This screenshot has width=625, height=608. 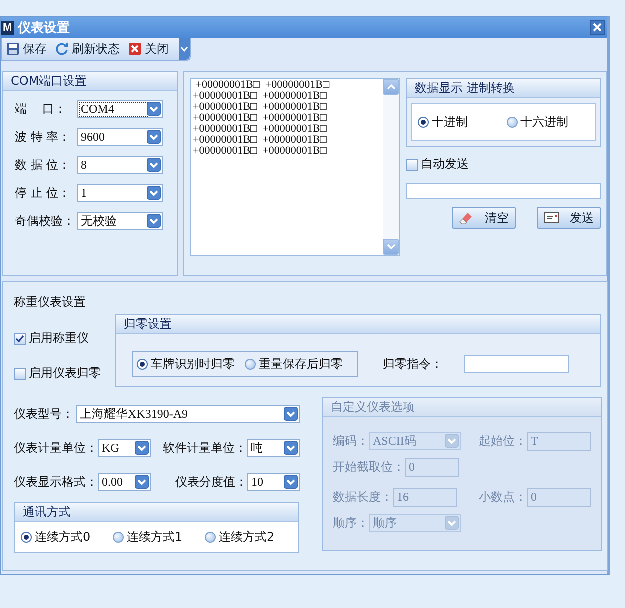 What do you see at coordinates (26, 49) in the screenshot?
I see `toolbar-button: 保存` at bounding box center [26, 49].